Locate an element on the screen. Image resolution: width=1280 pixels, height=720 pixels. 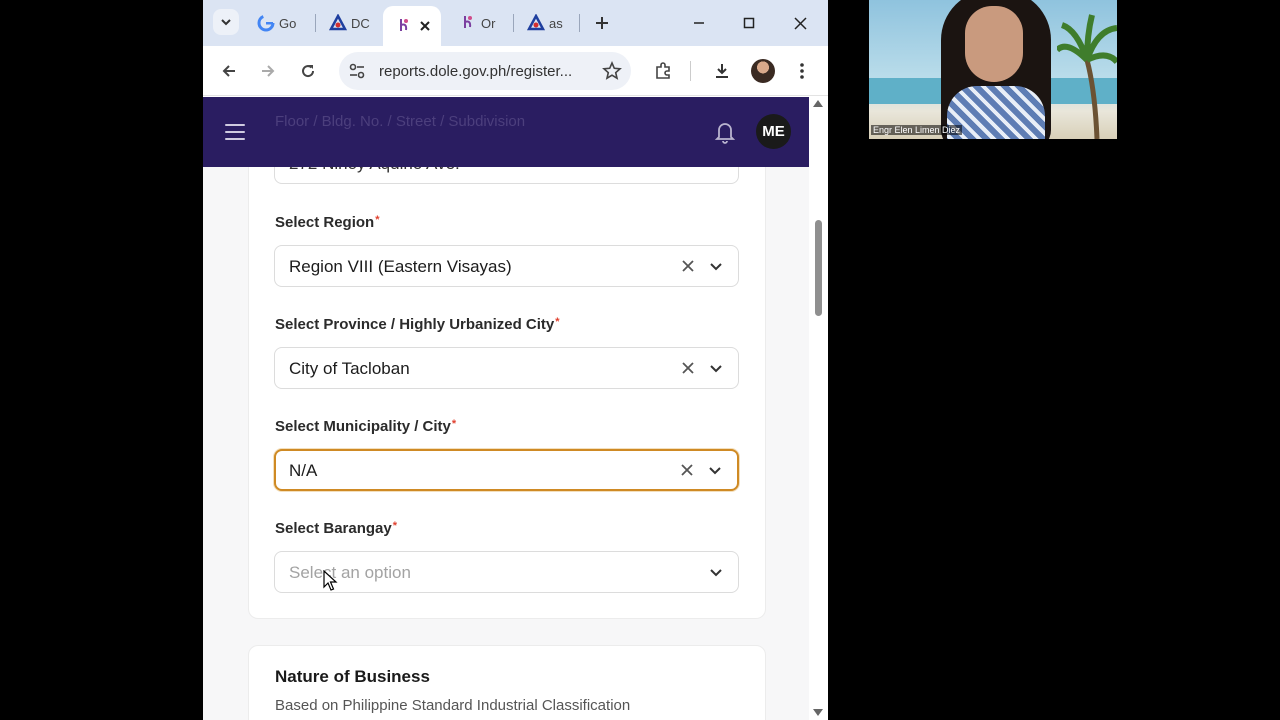
mouse-cursor-icon is located at coordinates (330, 580).